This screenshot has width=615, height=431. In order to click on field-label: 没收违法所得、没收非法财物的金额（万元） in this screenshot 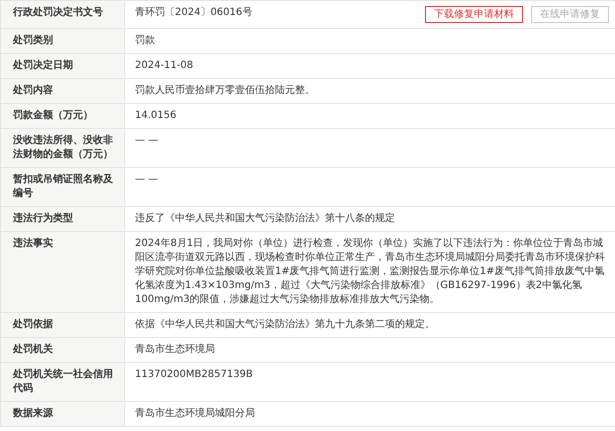, I will do `click(62, 148)`.